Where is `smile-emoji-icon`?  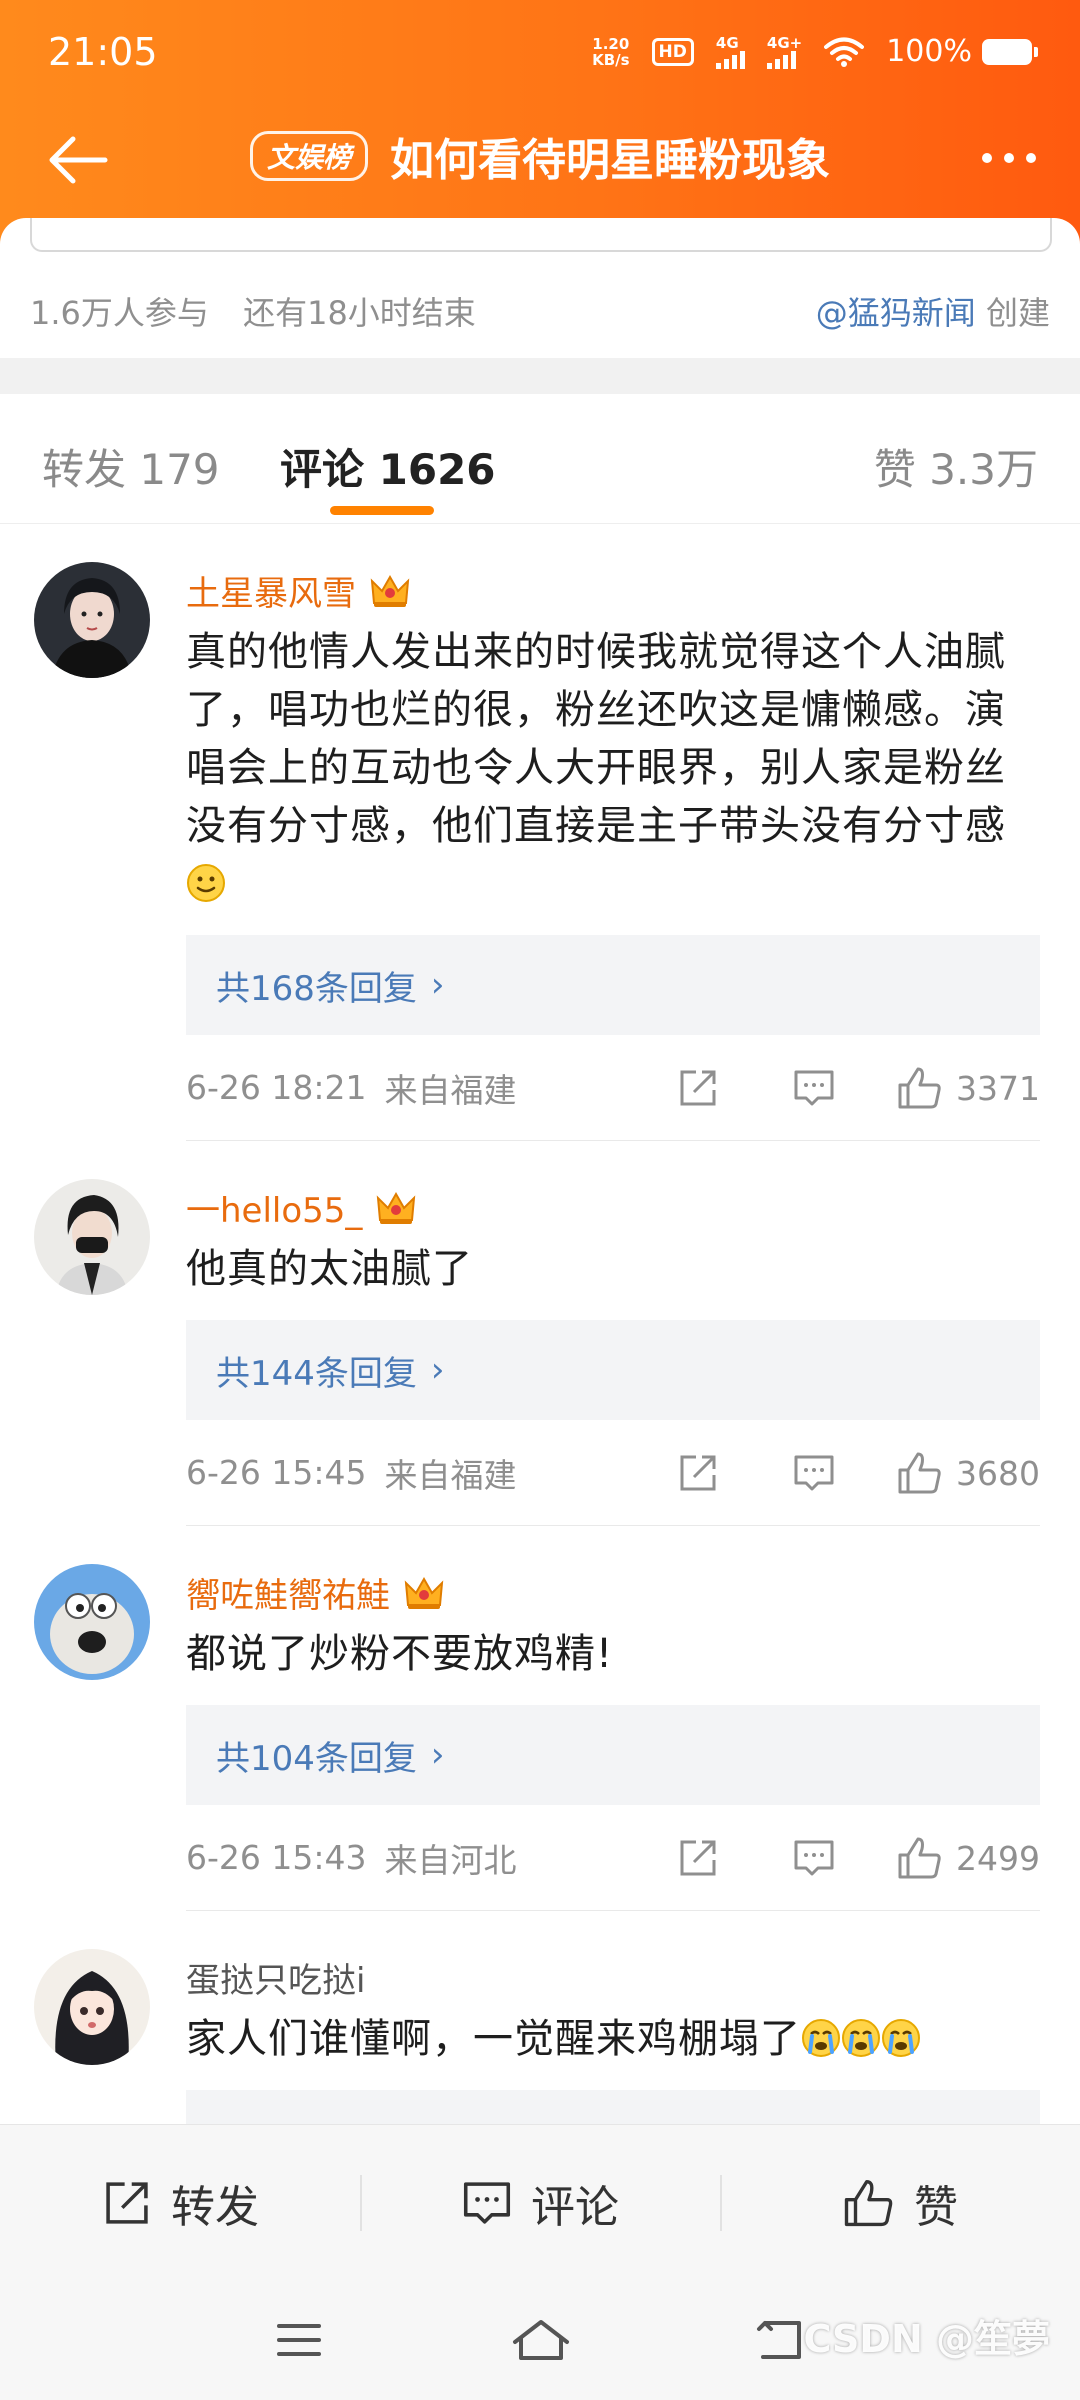 smile-emoji-icon is located at coordinates (206, 883).